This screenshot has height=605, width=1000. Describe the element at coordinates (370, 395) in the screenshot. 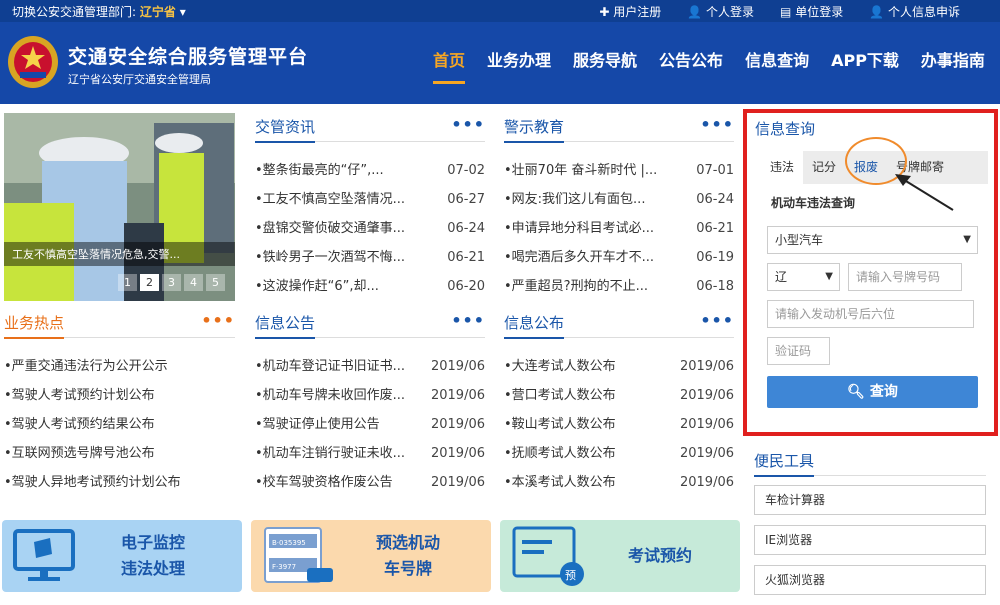

I see `list-item: •机动车号牌未收回作废... 2019/06` at that location.